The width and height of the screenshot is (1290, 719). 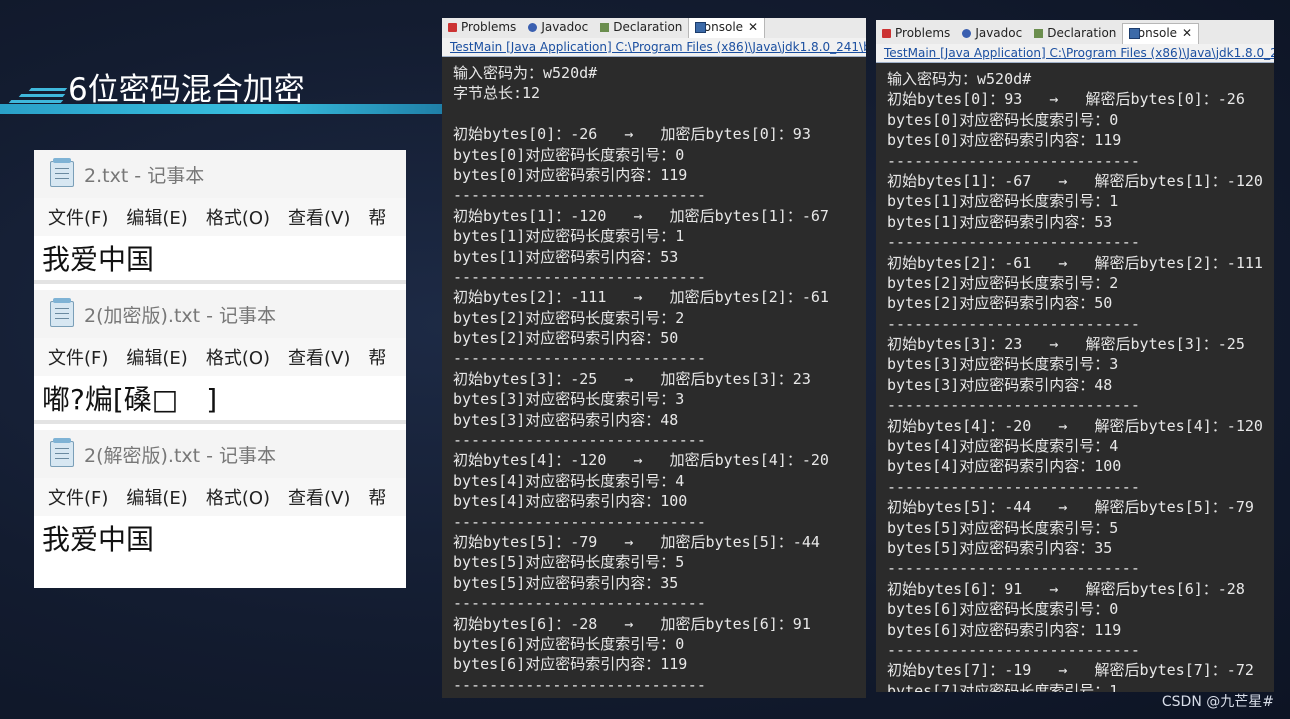 I want to click on window-divider, so click(x=220, y=422).